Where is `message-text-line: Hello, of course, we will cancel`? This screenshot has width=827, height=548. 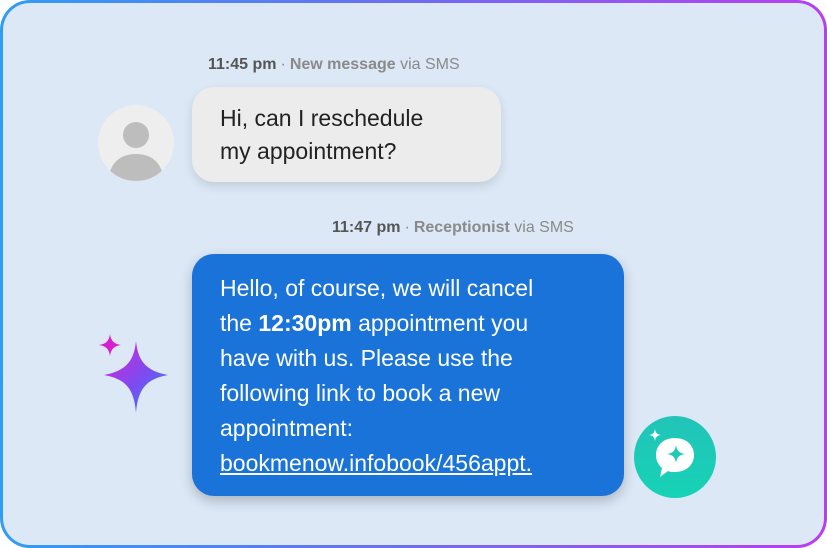 message-text-line: Hello, of course, we will cancel is located at coordinates (377, 288).